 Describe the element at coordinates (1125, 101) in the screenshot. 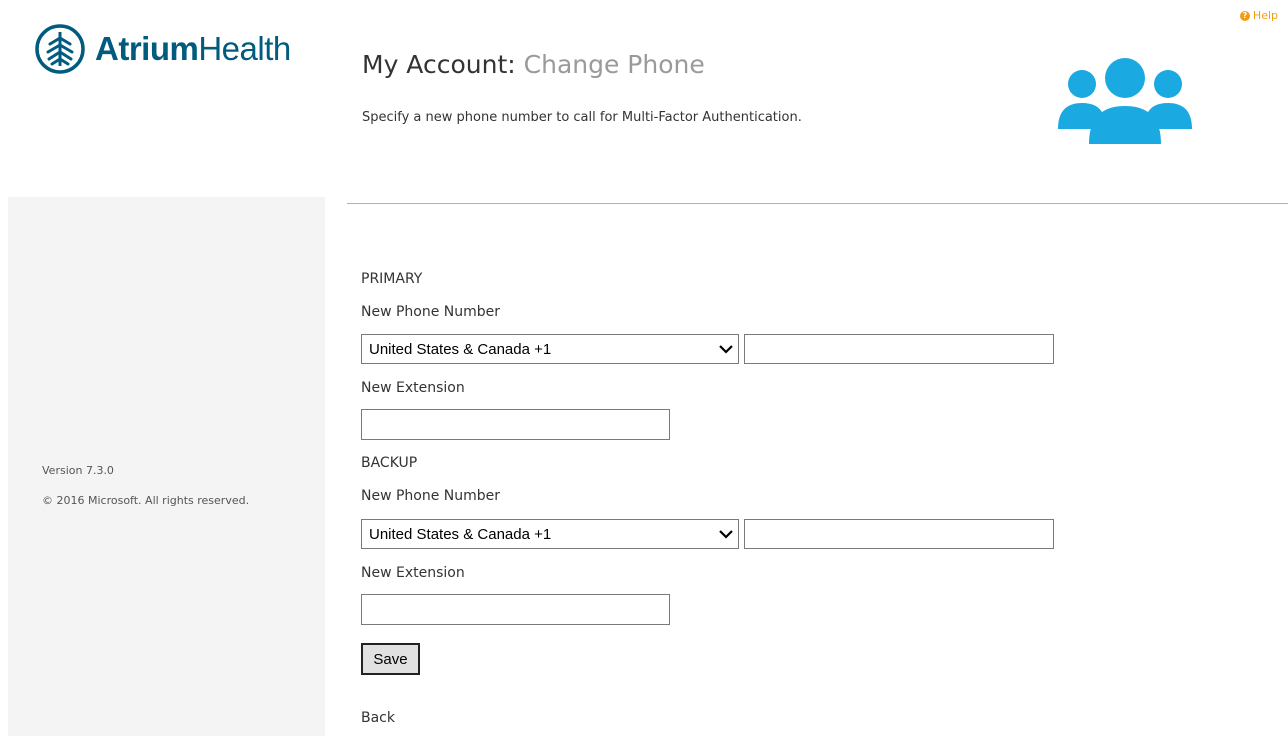

I see `users-group-icon` at that location.